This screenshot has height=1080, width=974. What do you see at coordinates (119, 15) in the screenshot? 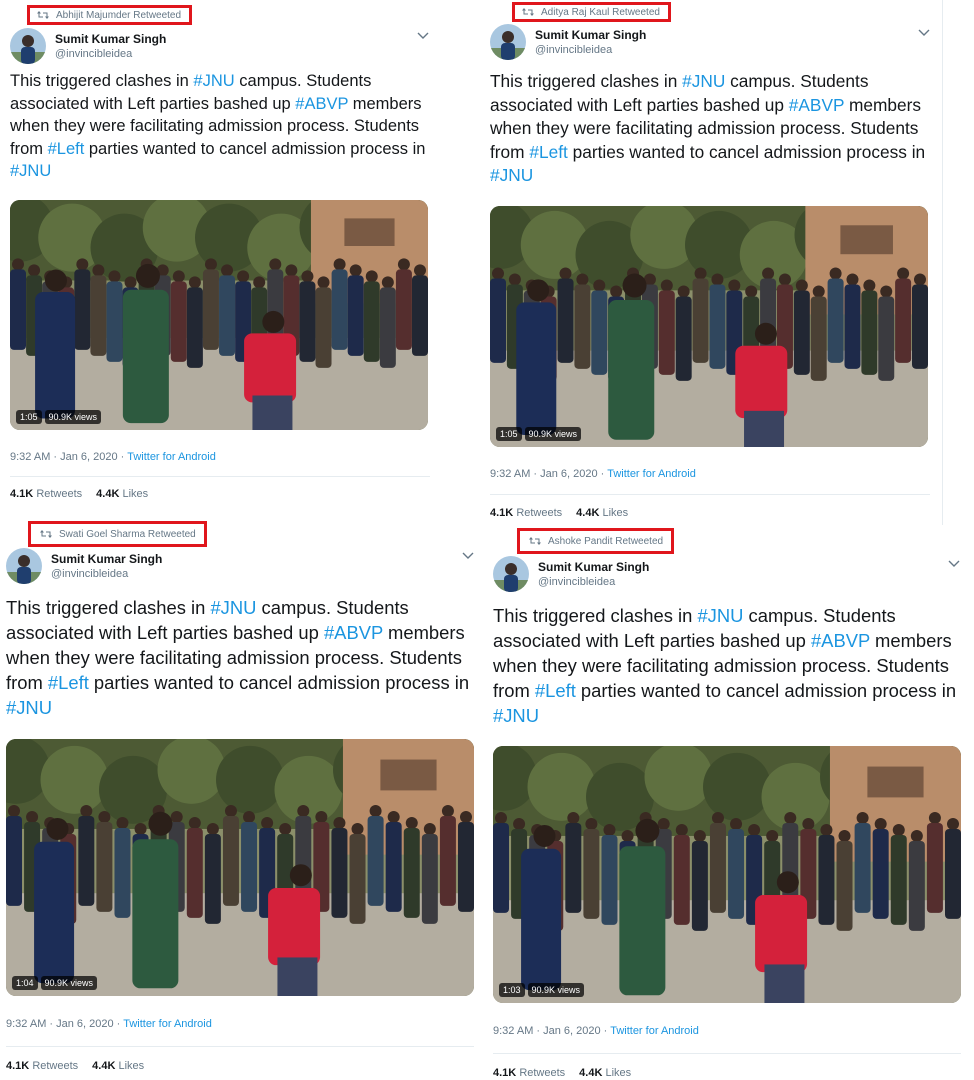
I see `retweeted-by-text: Abhijit Majumder Retweeted` at bounding box center [119, 15].